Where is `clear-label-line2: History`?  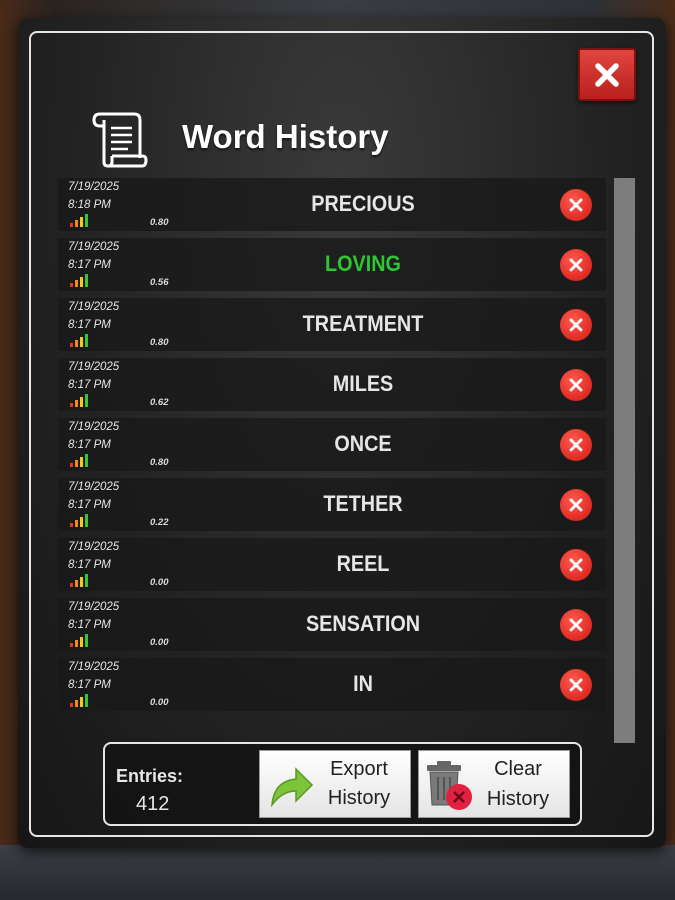
clear-label-line2: History is located at coordinates (518, 799).